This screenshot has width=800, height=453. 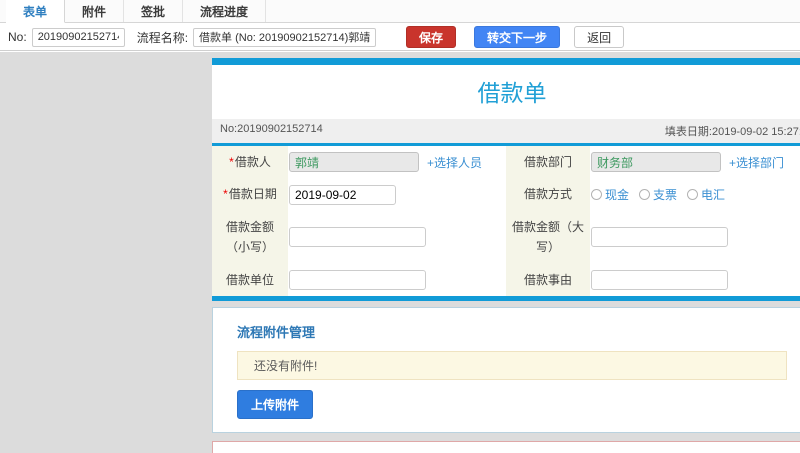 What do you see at coordinates (250, 194) in the screenshot?
I see `borrow-date-label: *借款日期` at bounding box center [250, 194].